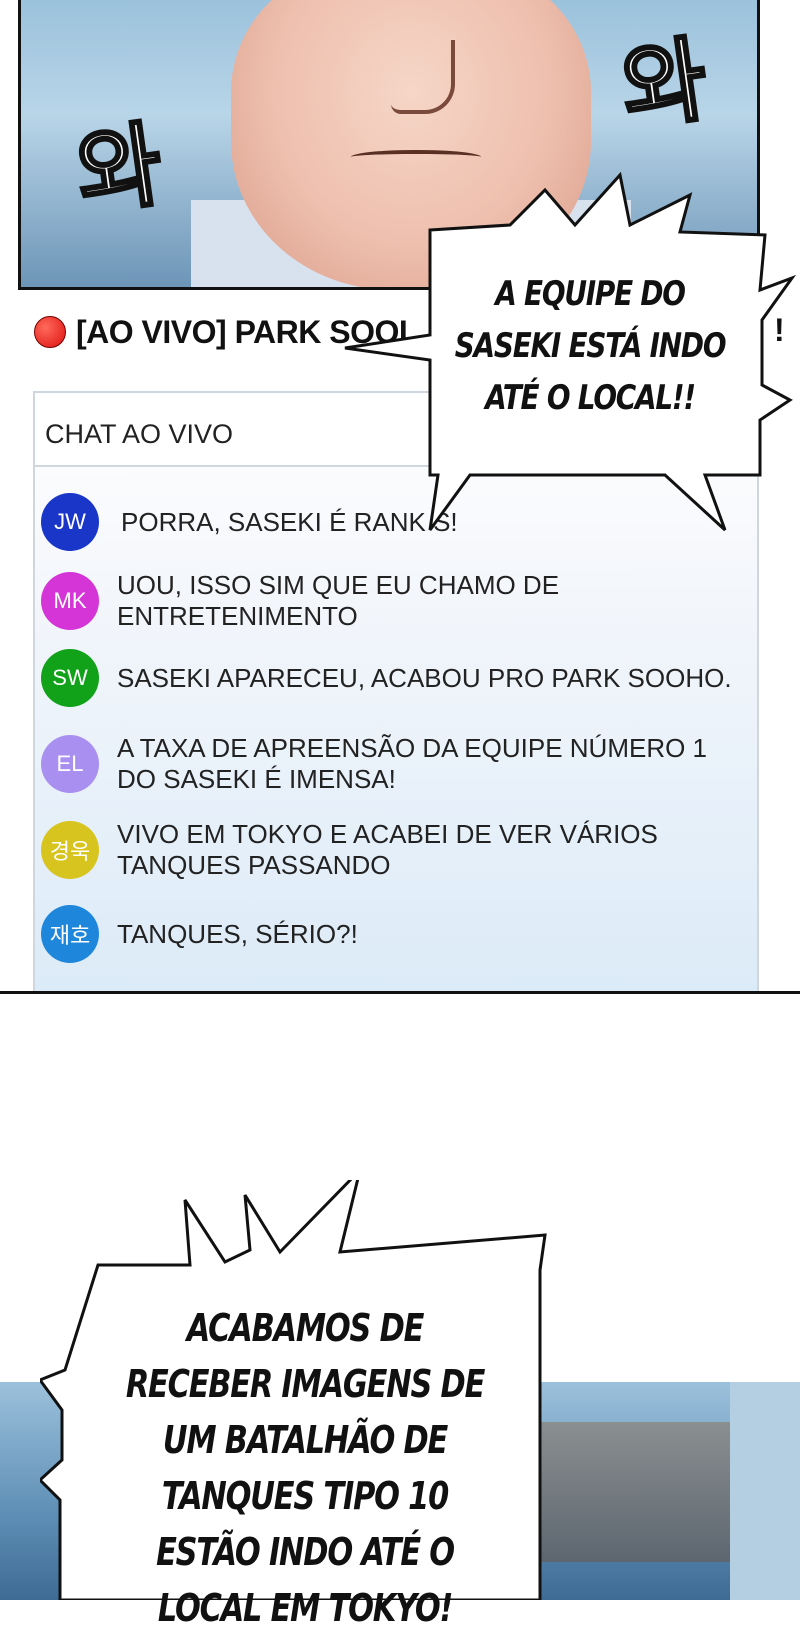 This screenshot has width=800, height=1636. I want to click on chat-message-text: TANQUES, SÉRIO?!, so click(237, 933).